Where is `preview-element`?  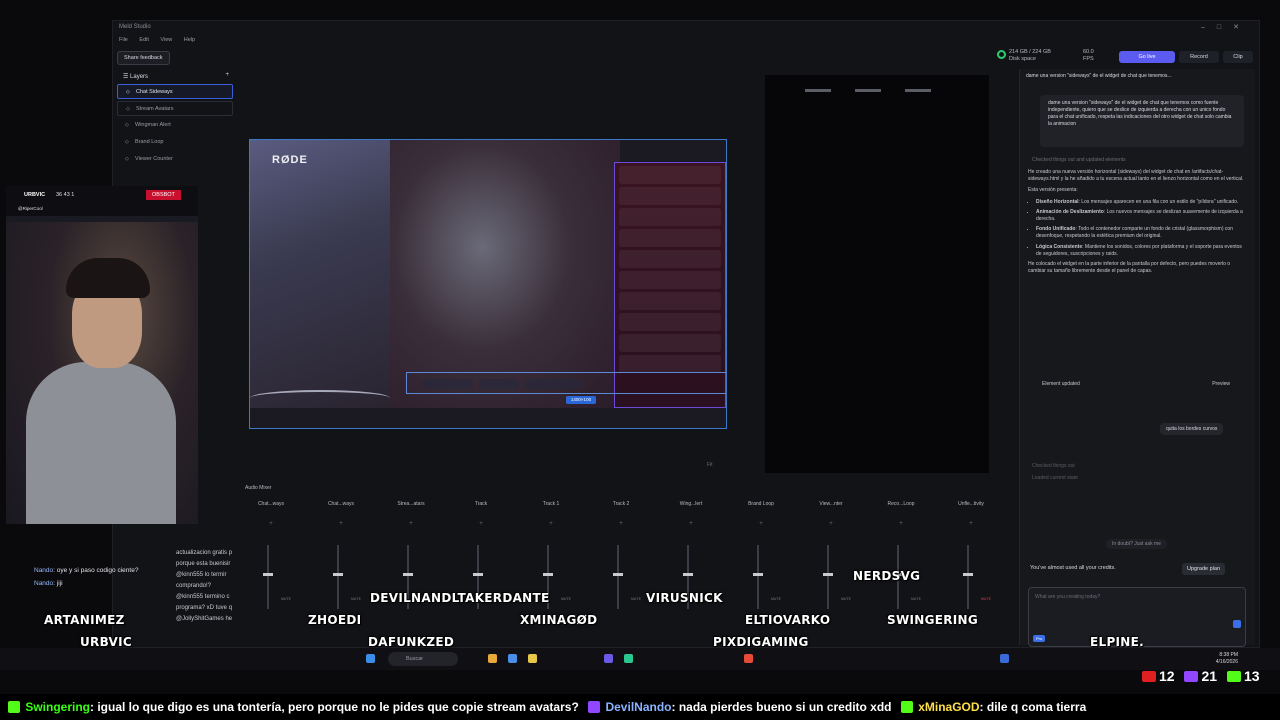
preview-element is located at coordinates (918, 90).